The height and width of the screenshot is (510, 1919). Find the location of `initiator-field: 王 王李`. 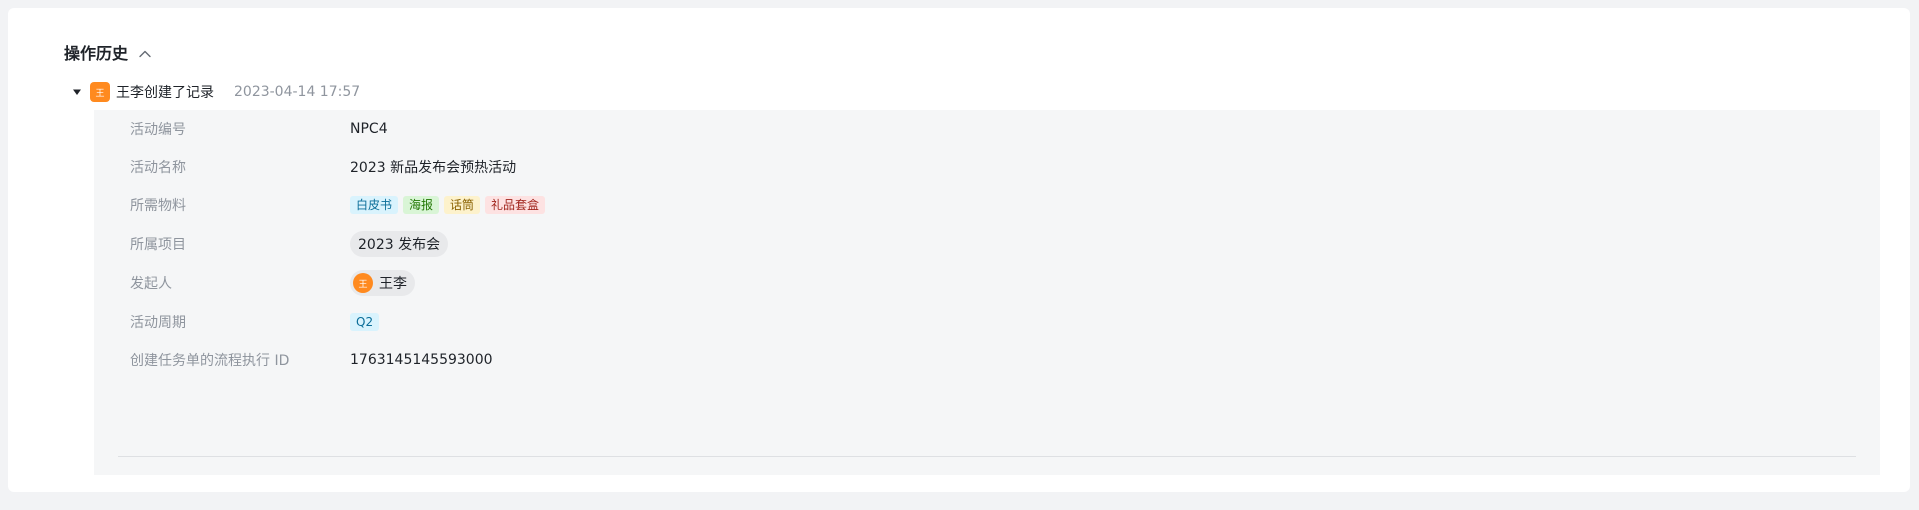

initiator-field: 王 王李 is located at coordinates (382, 283).